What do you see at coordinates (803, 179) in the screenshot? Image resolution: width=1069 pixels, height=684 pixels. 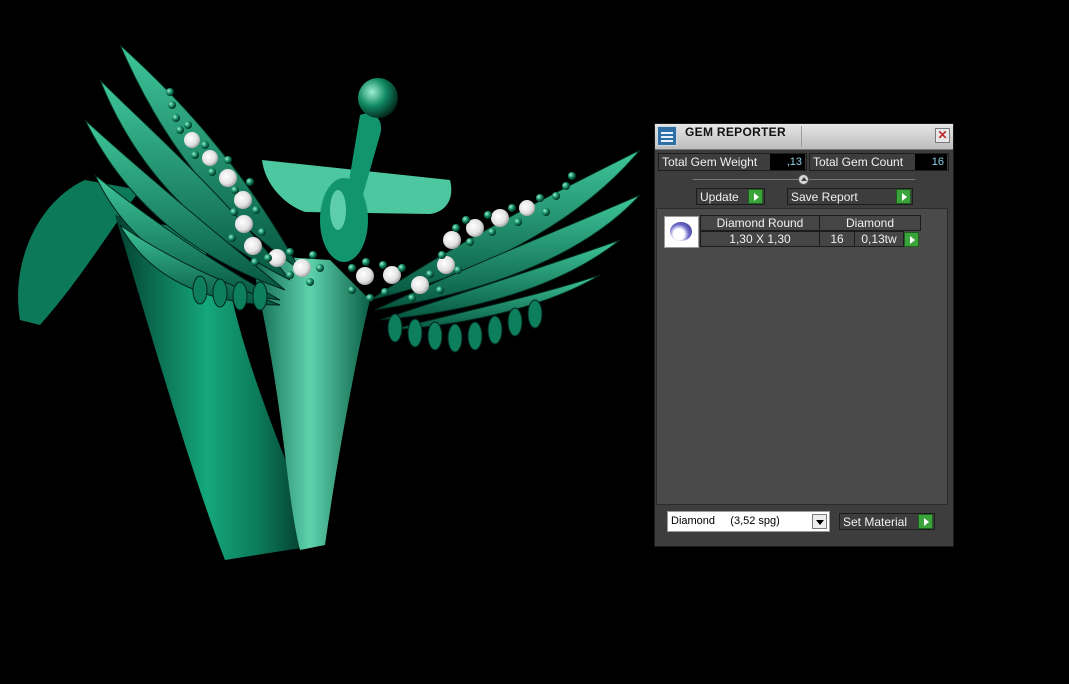 I see `zoom-slider-thumb` at bounding box center [803, 179].